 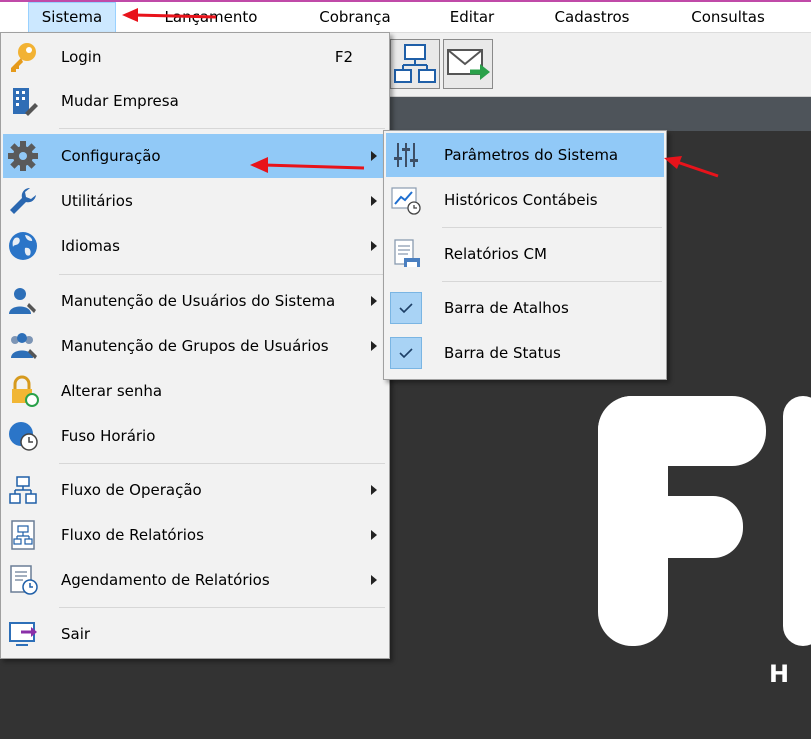 What do you see at coordinates (670, 527) in the screenshot?
I see `logo-letter-f-middle` at bounding box center [670, 527].